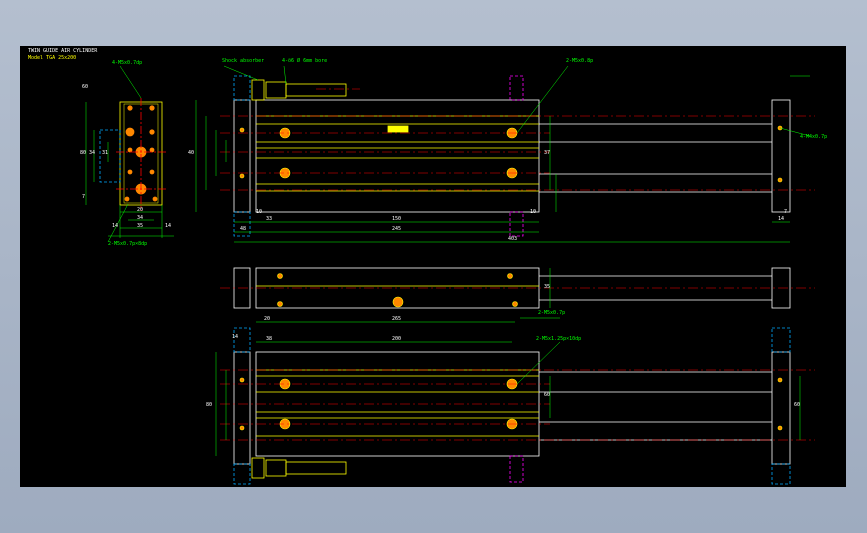  What do you see at coordinates (513, 239) in the screenshot?
I see `dim-top-403: 403` at bounding box center [513, 239].